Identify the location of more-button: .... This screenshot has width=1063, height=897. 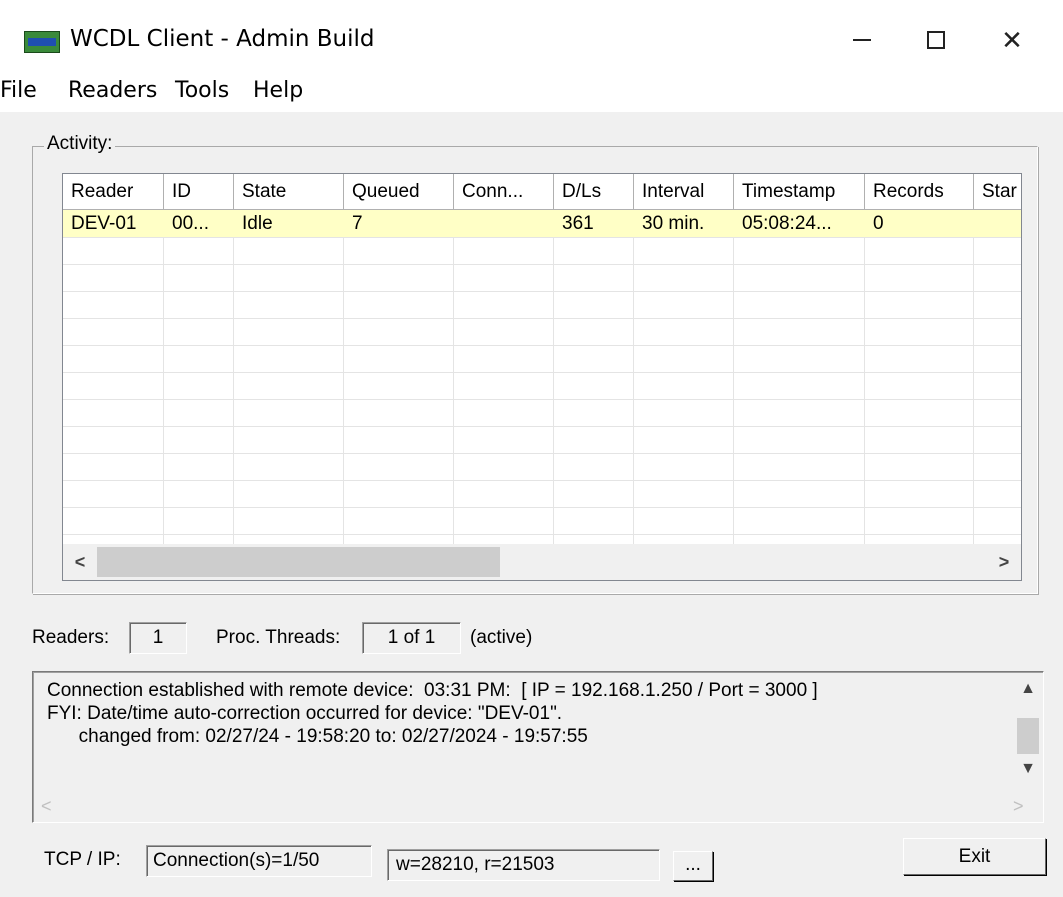
(693, 866).